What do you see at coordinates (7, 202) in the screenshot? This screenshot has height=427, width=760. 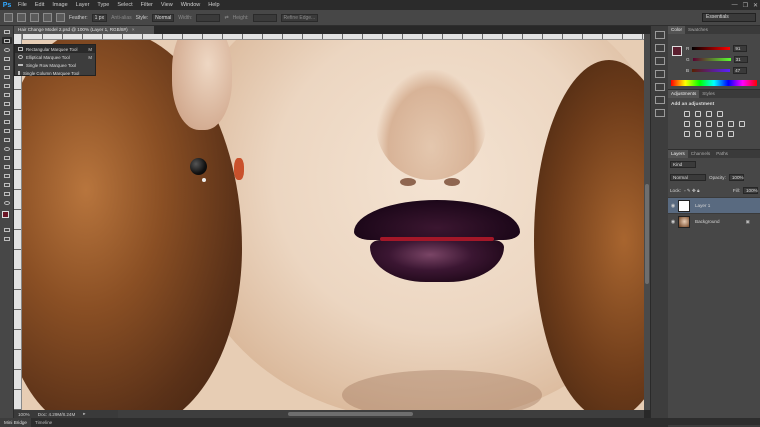 I see `zoom-tool-icon` at bounding box center [7, 202].